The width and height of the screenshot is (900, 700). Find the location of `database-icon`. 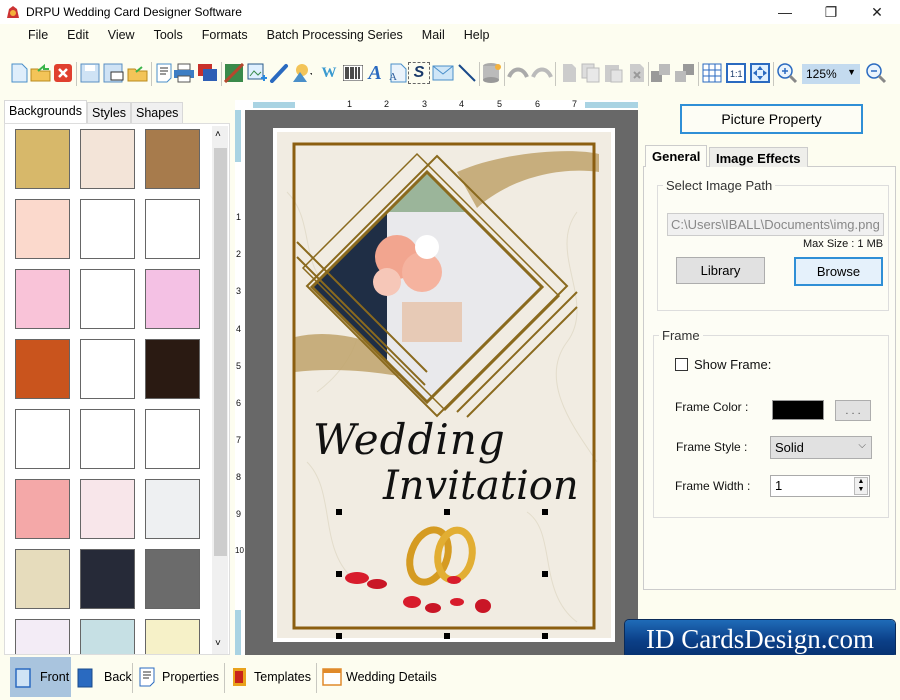

database-icon is located at coordinates (492, 73).